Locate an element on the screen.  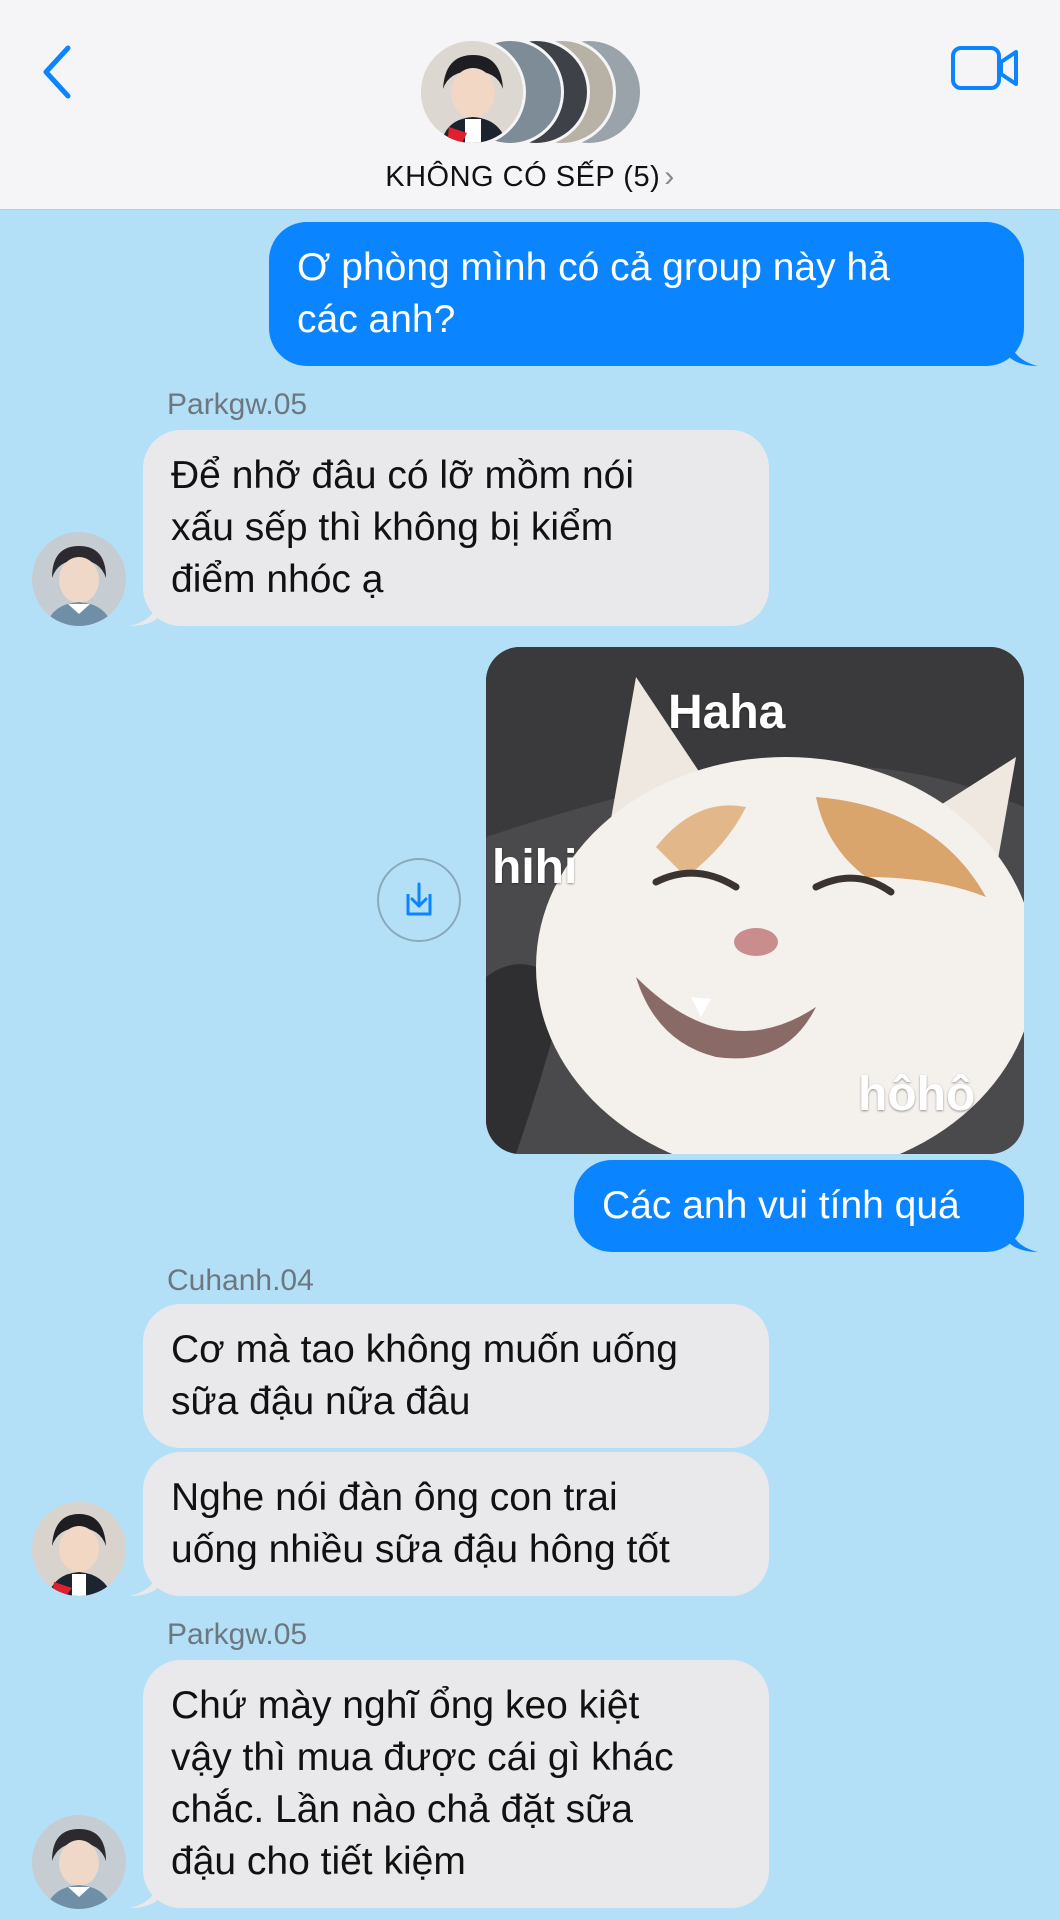
message-line: Các anh vui tính quá is located at coordinates (781, 1205).